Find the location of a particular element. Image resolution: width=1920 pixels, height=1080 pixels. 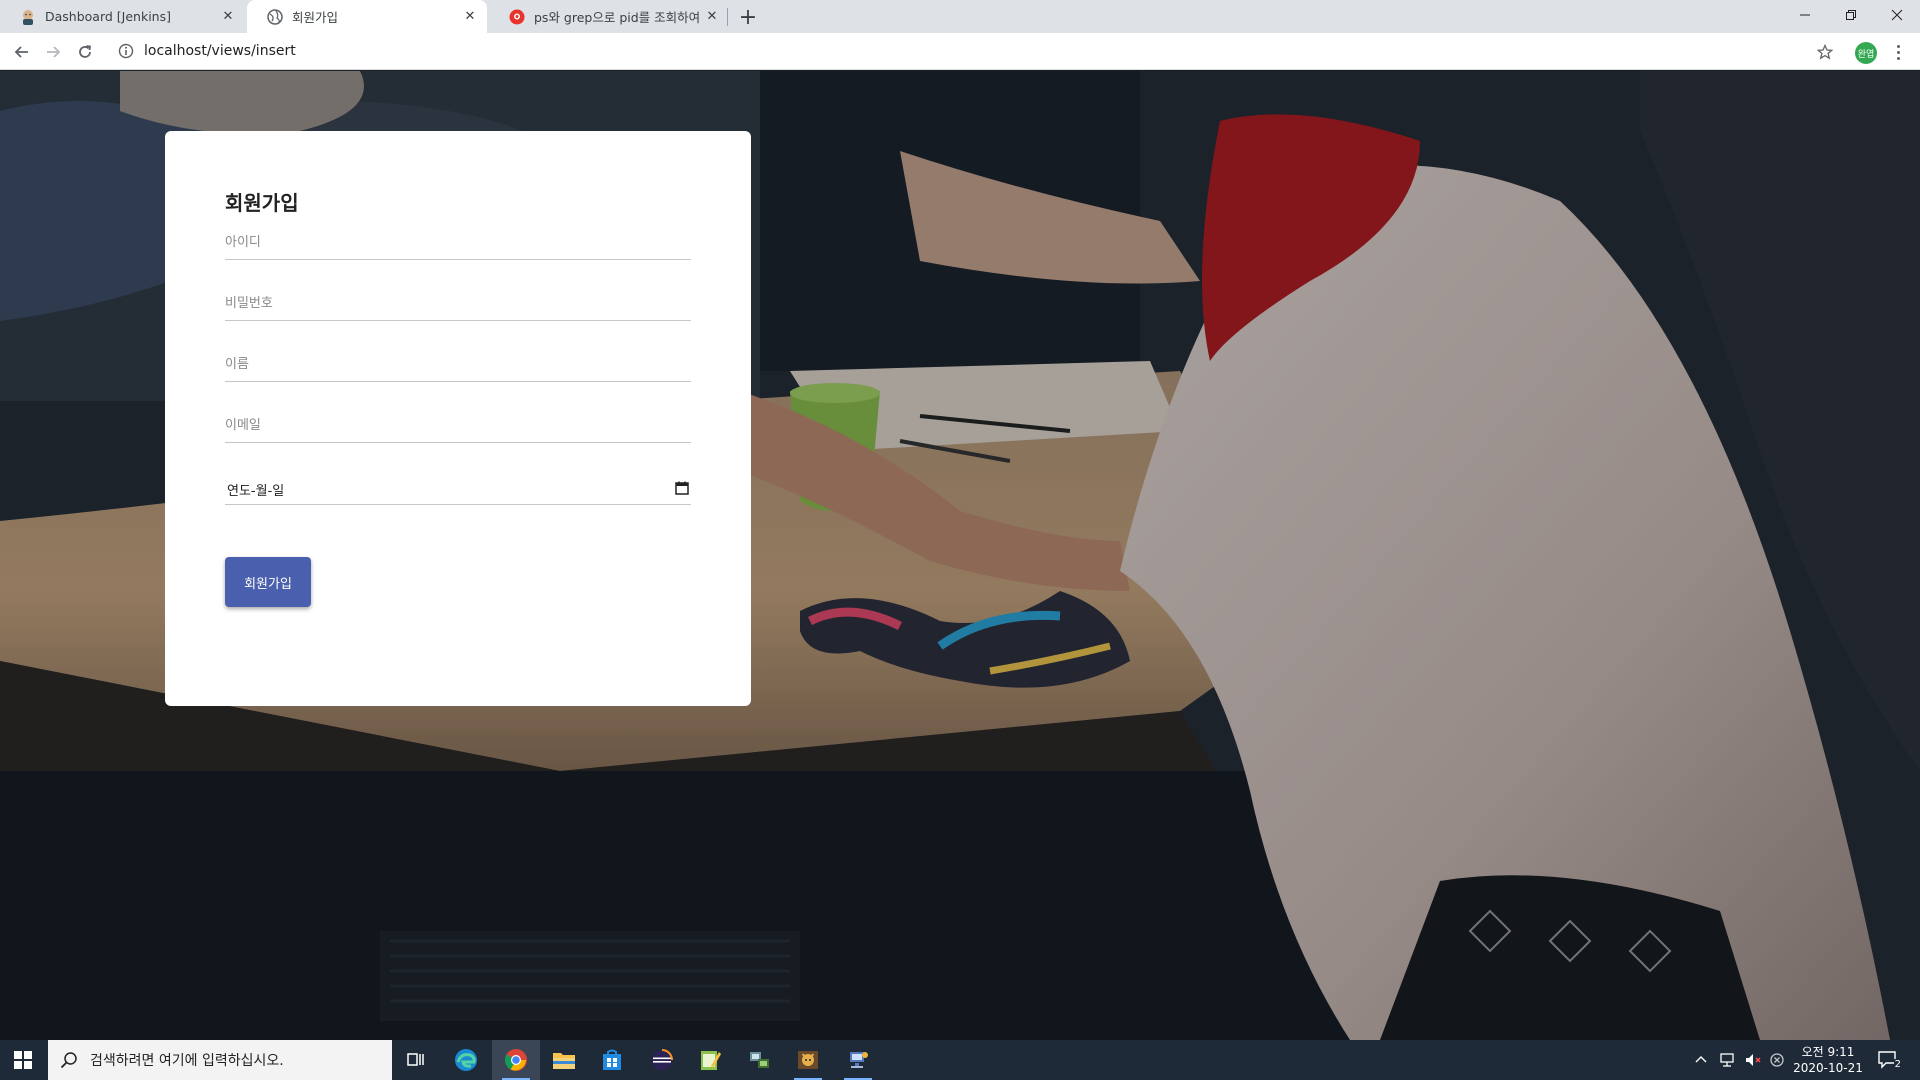

blog-icon is located at coordinates (517, 16).